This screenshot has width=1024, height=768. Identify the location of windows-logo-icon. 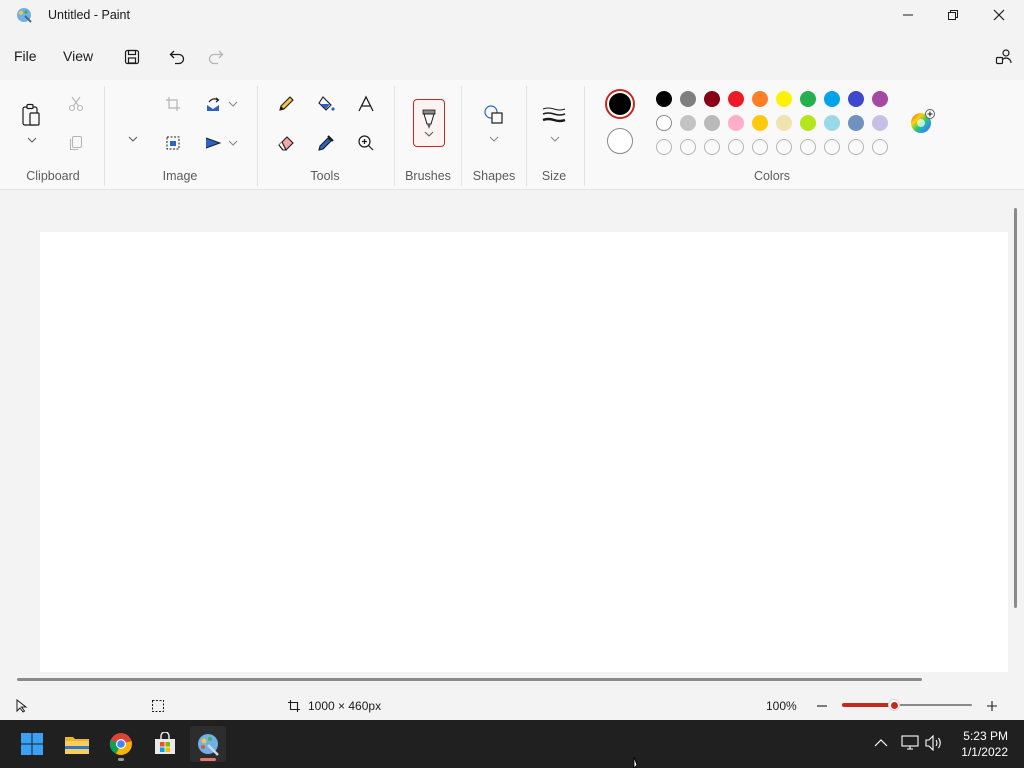
(32, 744).